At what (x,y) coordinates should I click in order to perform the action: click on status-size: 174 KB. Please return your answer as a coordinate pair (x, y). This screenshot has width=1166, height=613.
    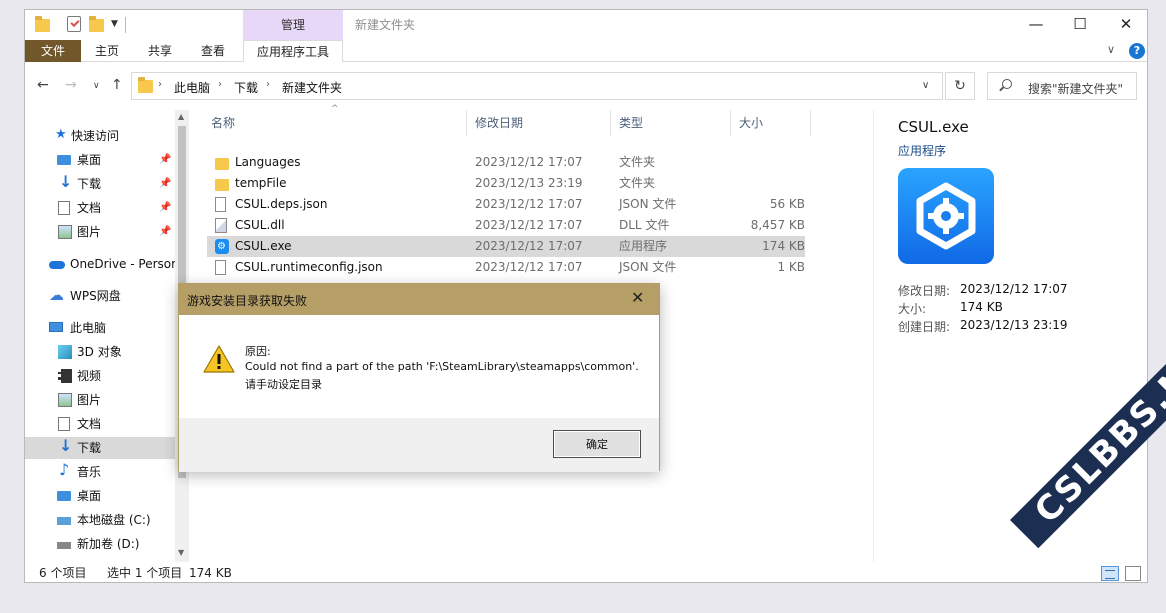
    Looking at the image, I should click on (210, 573).